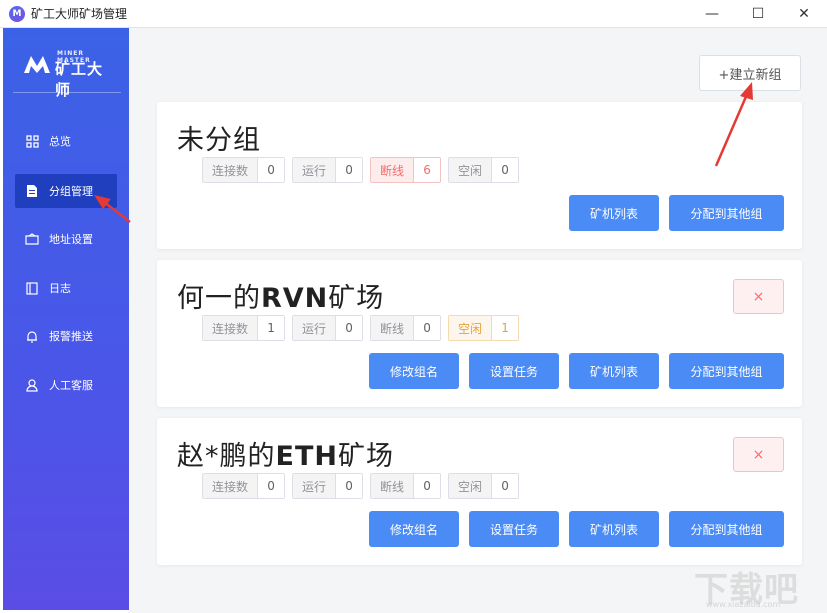 The image size is (827, 613). Describe the element at coordinates (71, 336) in the screenshot. I see `sidebar-item-label: 报警推送` at that location.